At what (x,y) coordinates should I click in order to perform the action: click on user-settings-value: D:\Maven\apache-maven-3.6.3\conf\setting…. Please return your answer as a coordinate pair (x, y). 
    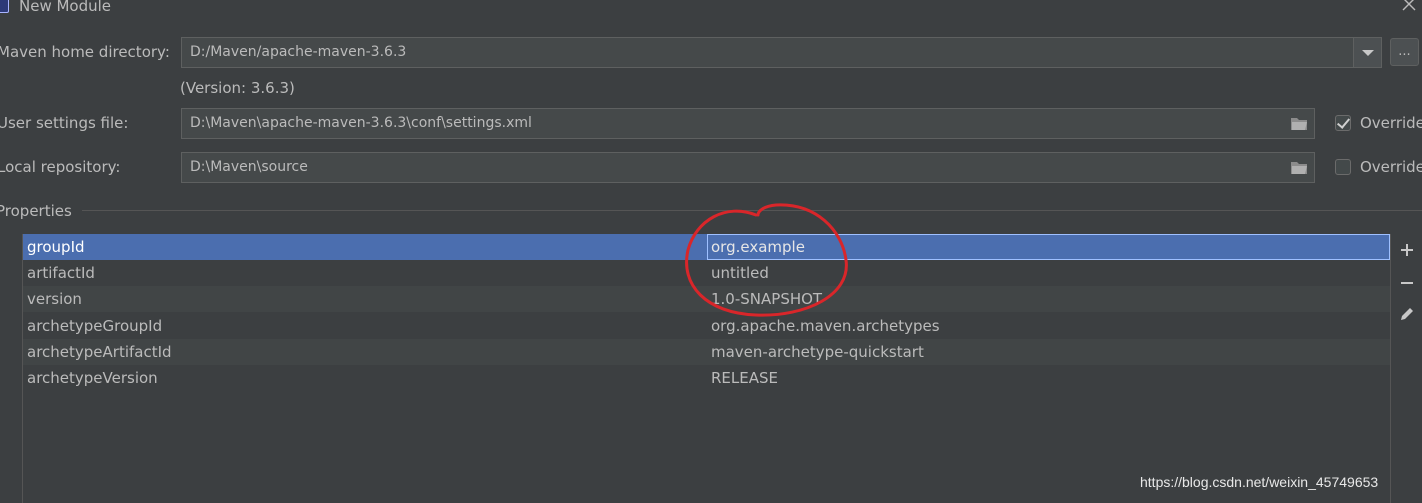
    Looking at the image, I should click on (361, 123).